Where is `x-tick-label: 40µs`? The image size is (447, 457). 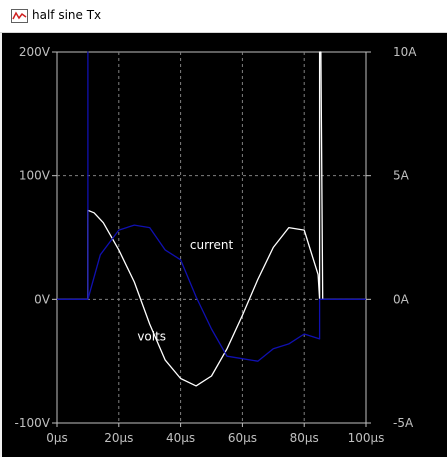
x-tick-label: 40µs is located at coordinates (180, 438).